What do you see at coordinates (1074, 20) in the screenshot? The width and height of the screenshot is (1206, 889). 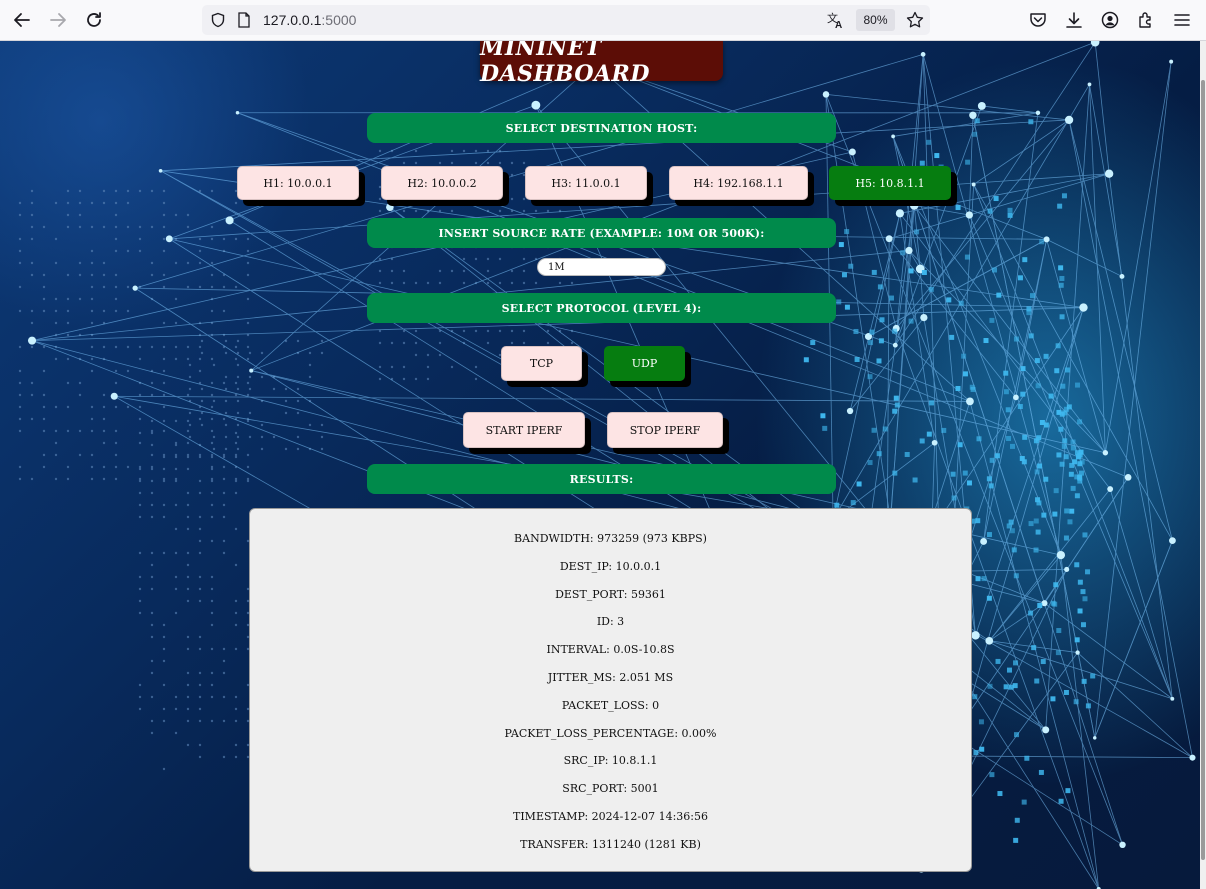 I see `downloads-icon` at bounding box center [1074, 20].